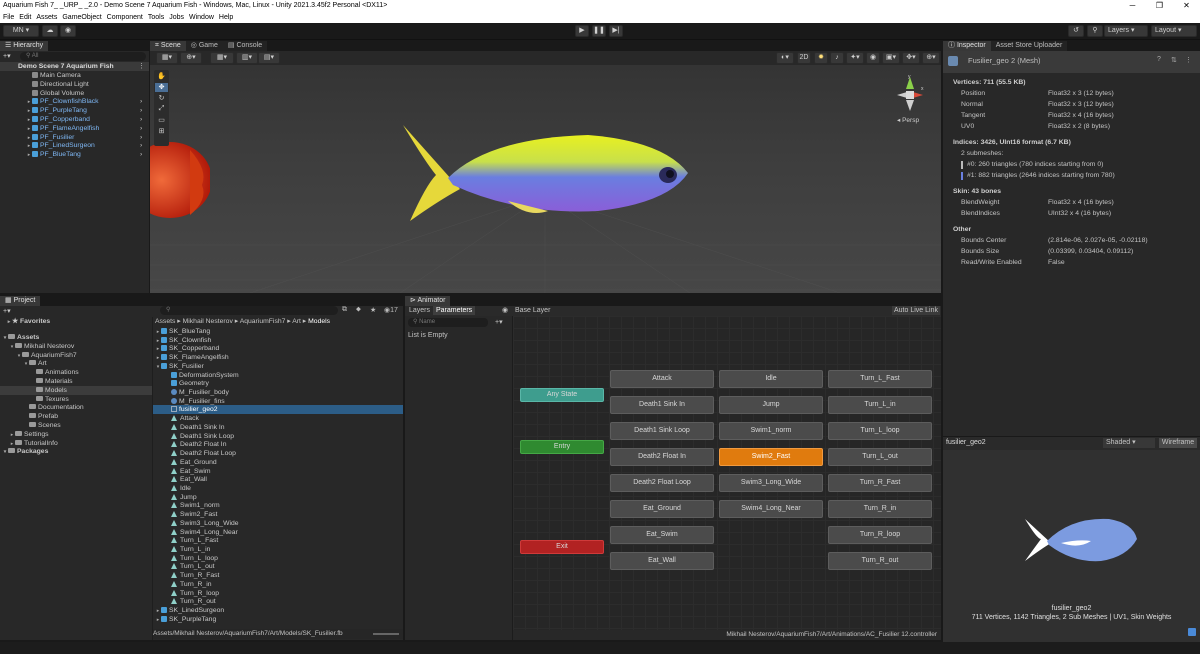  I want to click on hierarchy-item: ▸ PF_PurpleTang ›, so click(84, 110).